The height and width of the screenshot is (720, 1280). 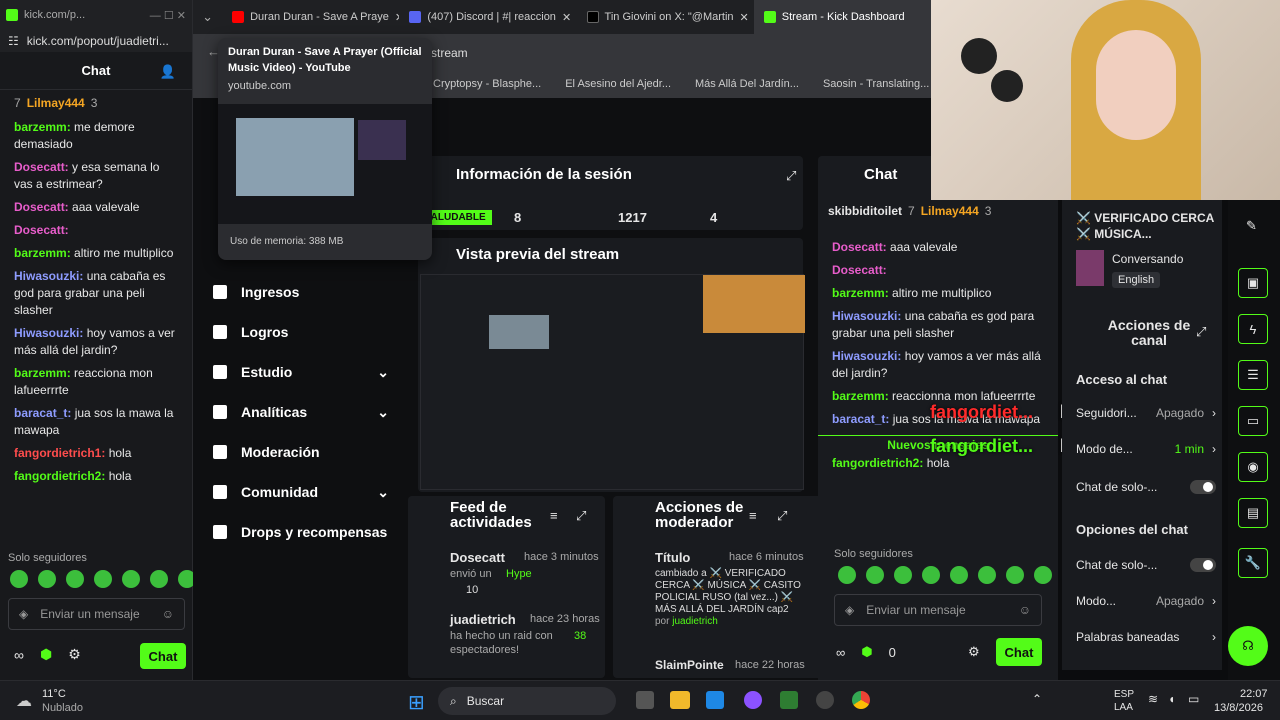 I want to click on pinned-user: skibbiditoilet, so click(x=865, y=211).